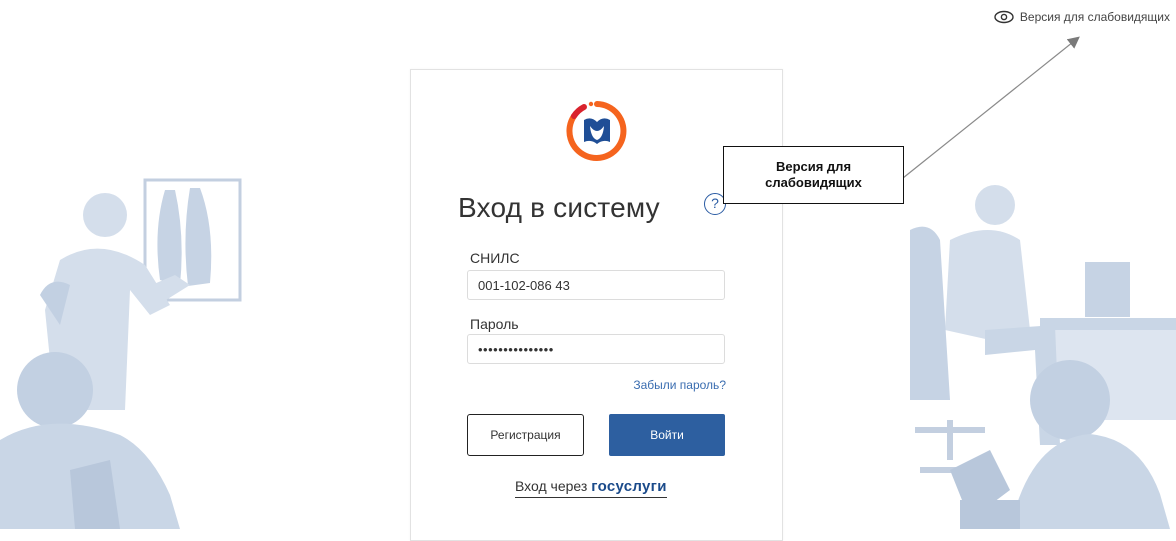 The width and height of the screenshot is (1176, 541). What do you see at coordinates (1094, 17) in the screenshot?
I see `accessibility-version-label: Версия для слабовидящих` at bounding box center [1094, 17].